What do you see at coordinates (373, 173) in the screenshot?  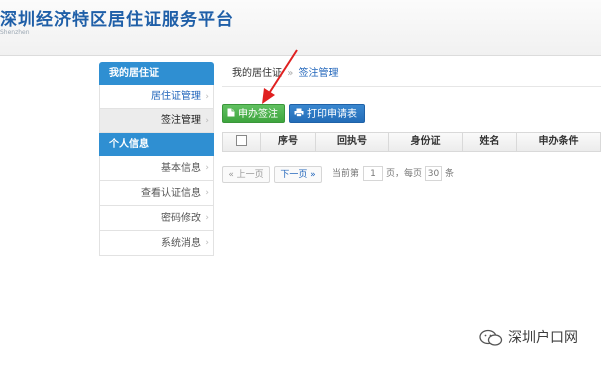 I see `page-number-input: 1` at bounding box center [373, 173].